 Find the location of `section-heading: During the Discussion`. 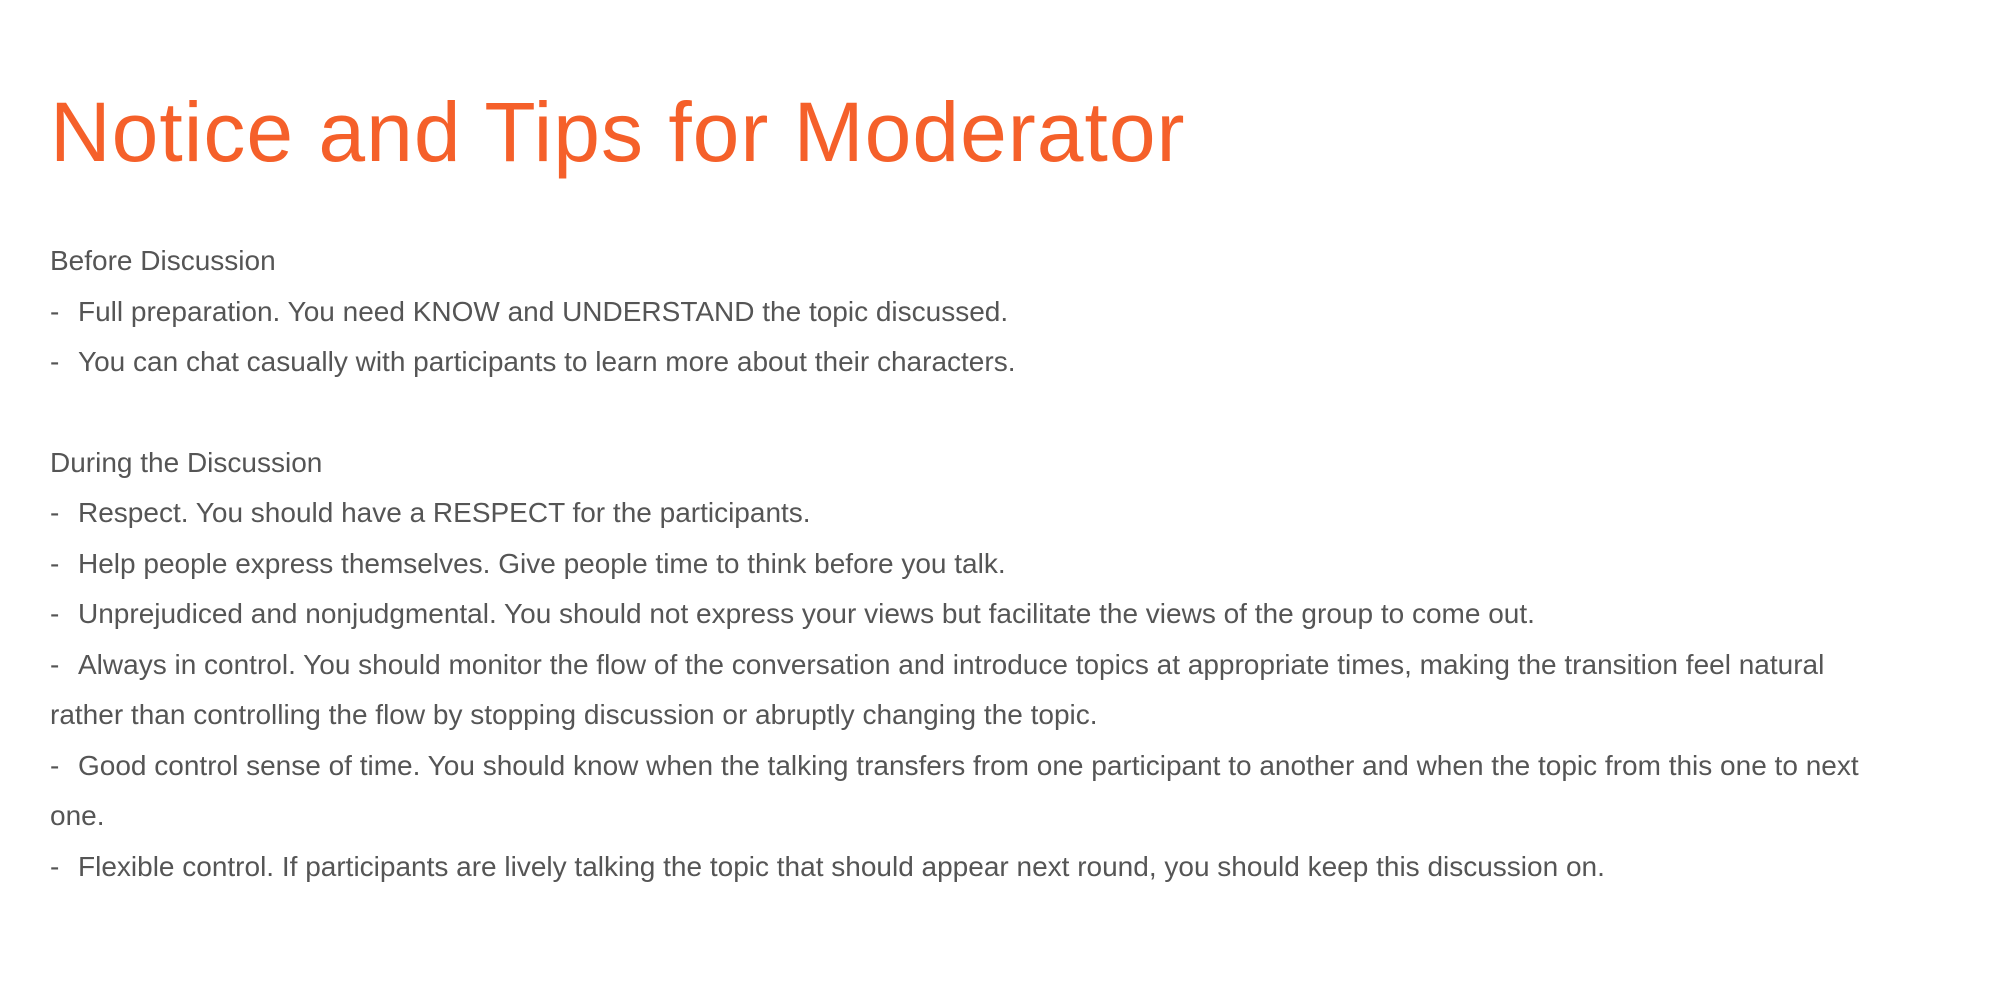

section-heading: During the Discussion is located at coordinates (186, 462).